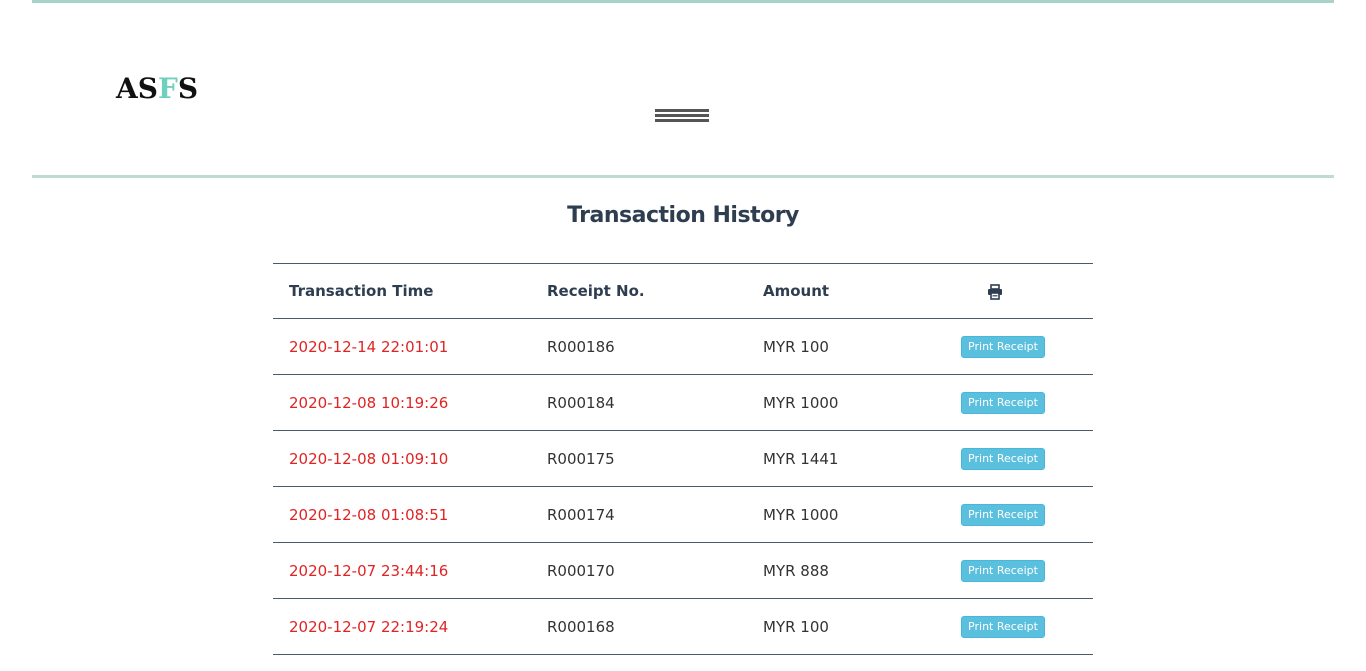 This screenshot has width=1366, height=671. Describe the element at coordinates (822, 458) in the screenshot. I see `amount-cell: MYR 1441` at that location.